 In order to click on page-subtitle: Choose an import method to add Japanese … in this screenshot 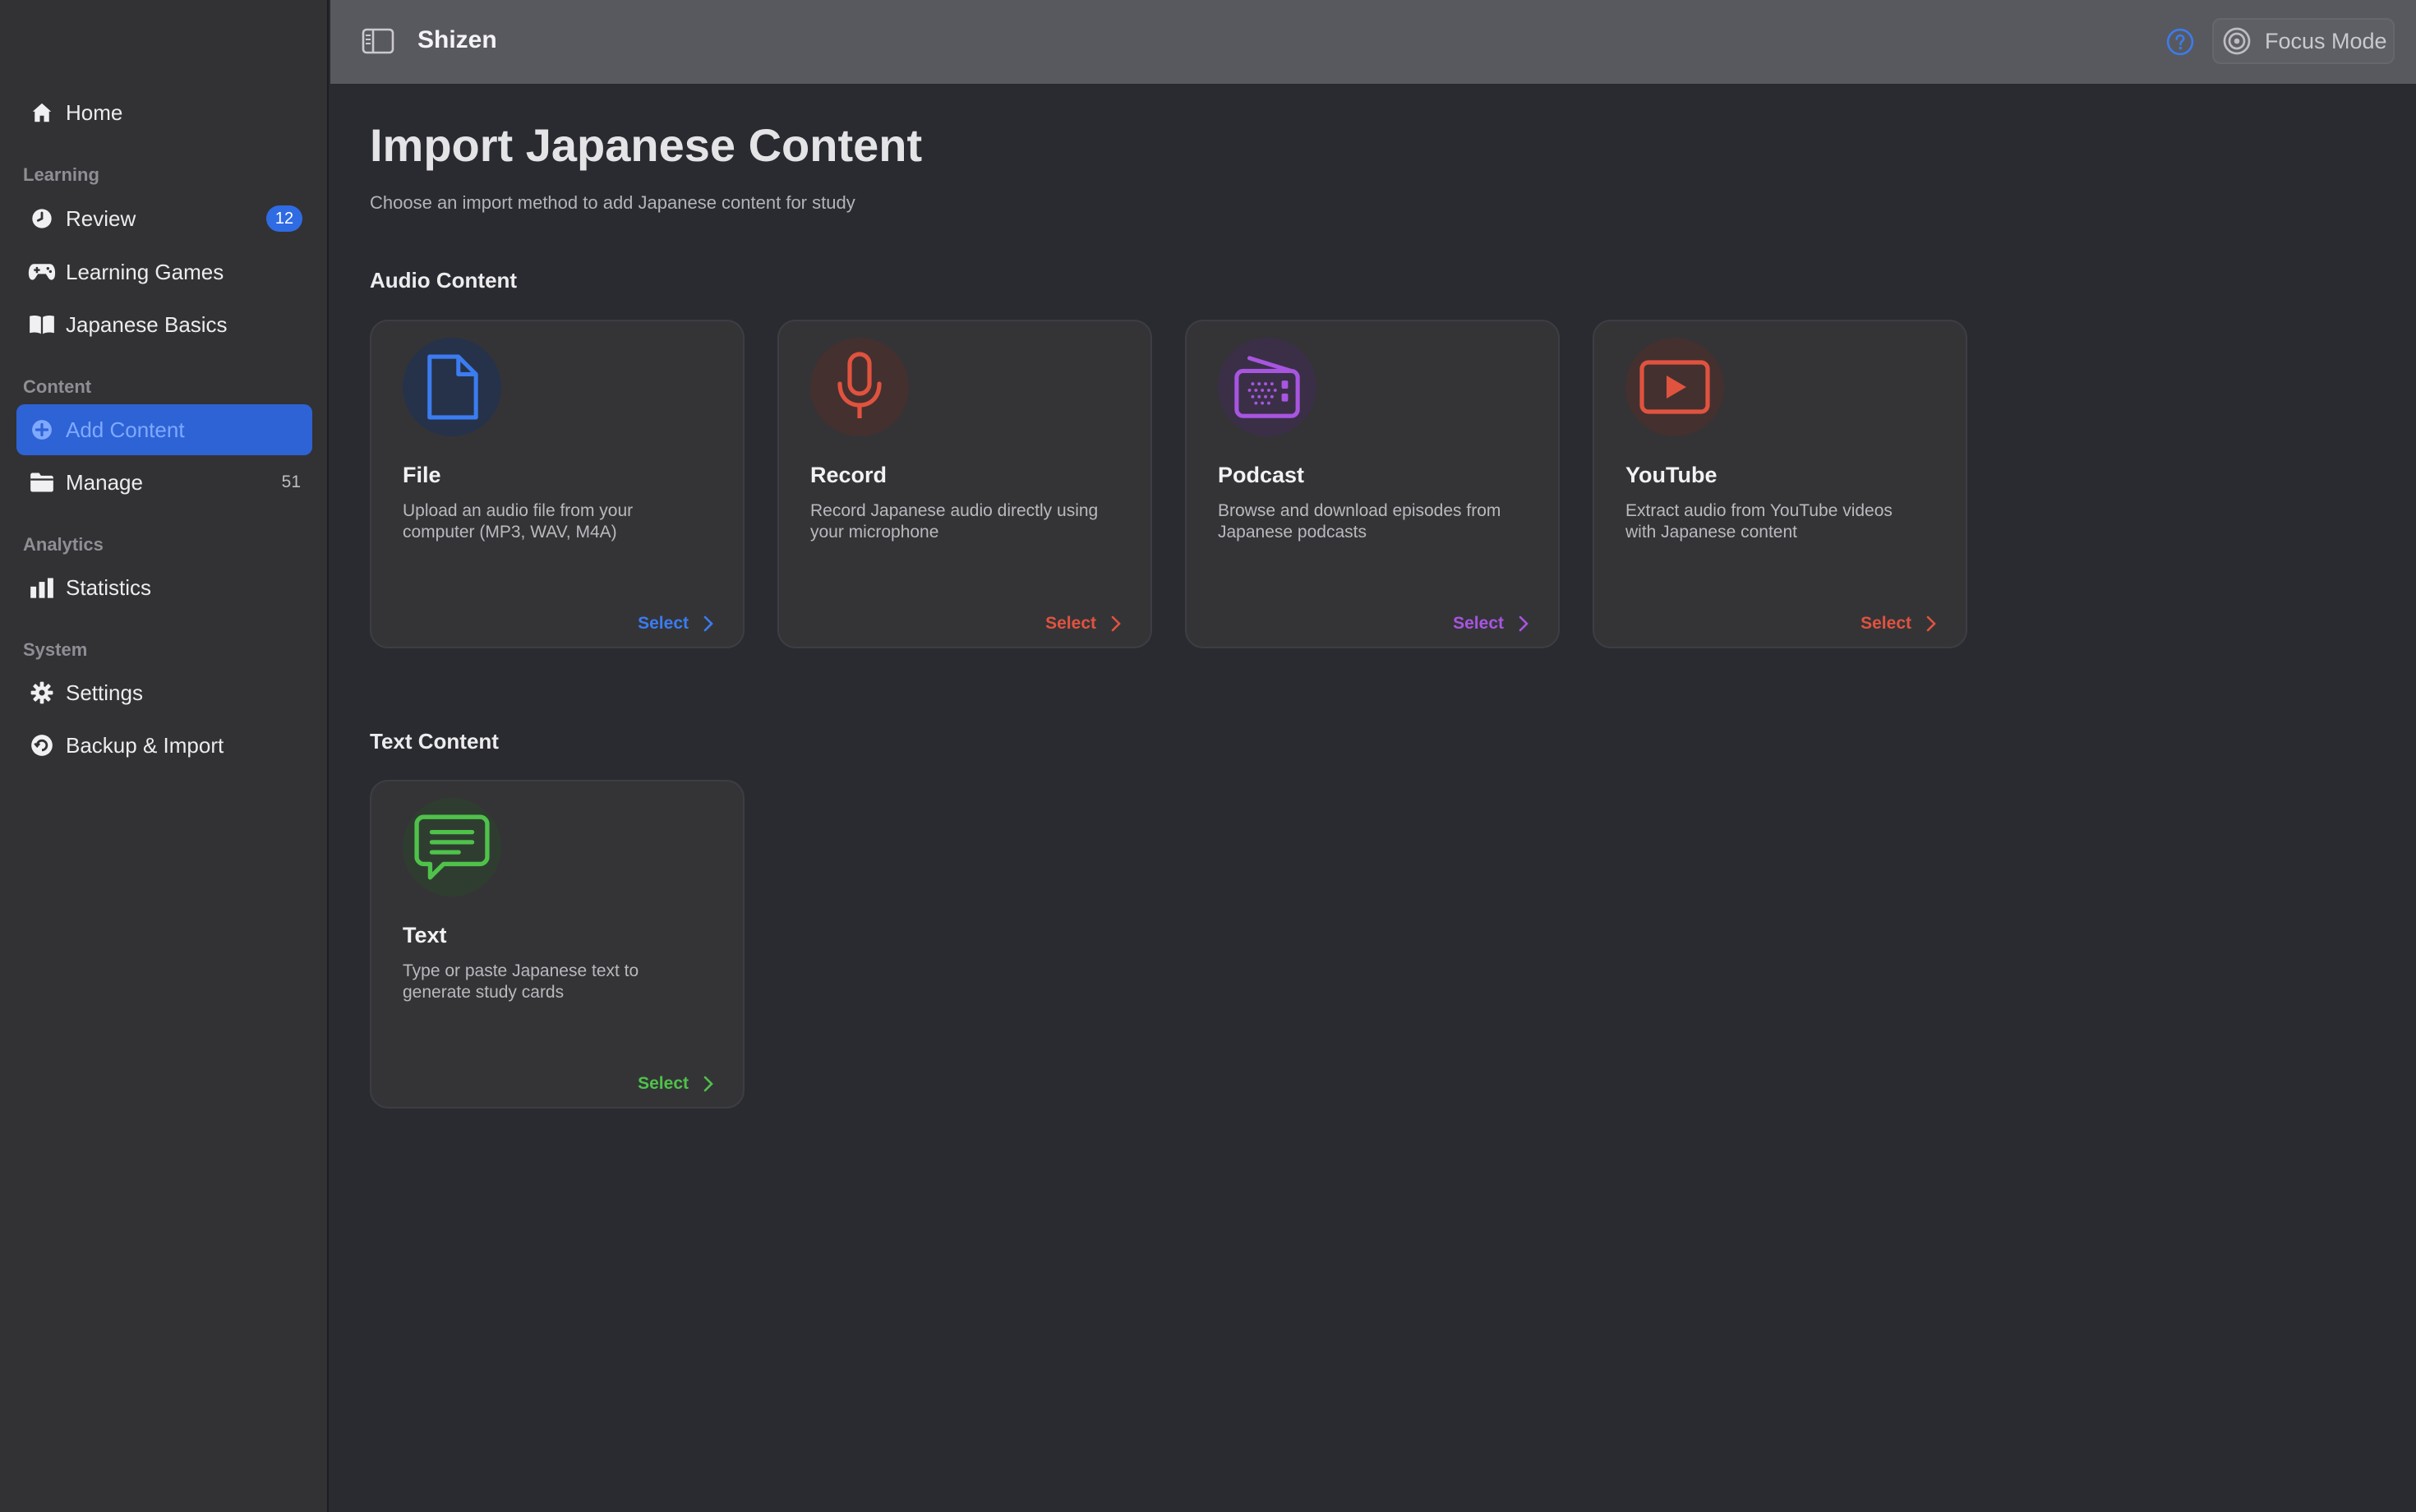, I will do `click(613, 203)`.